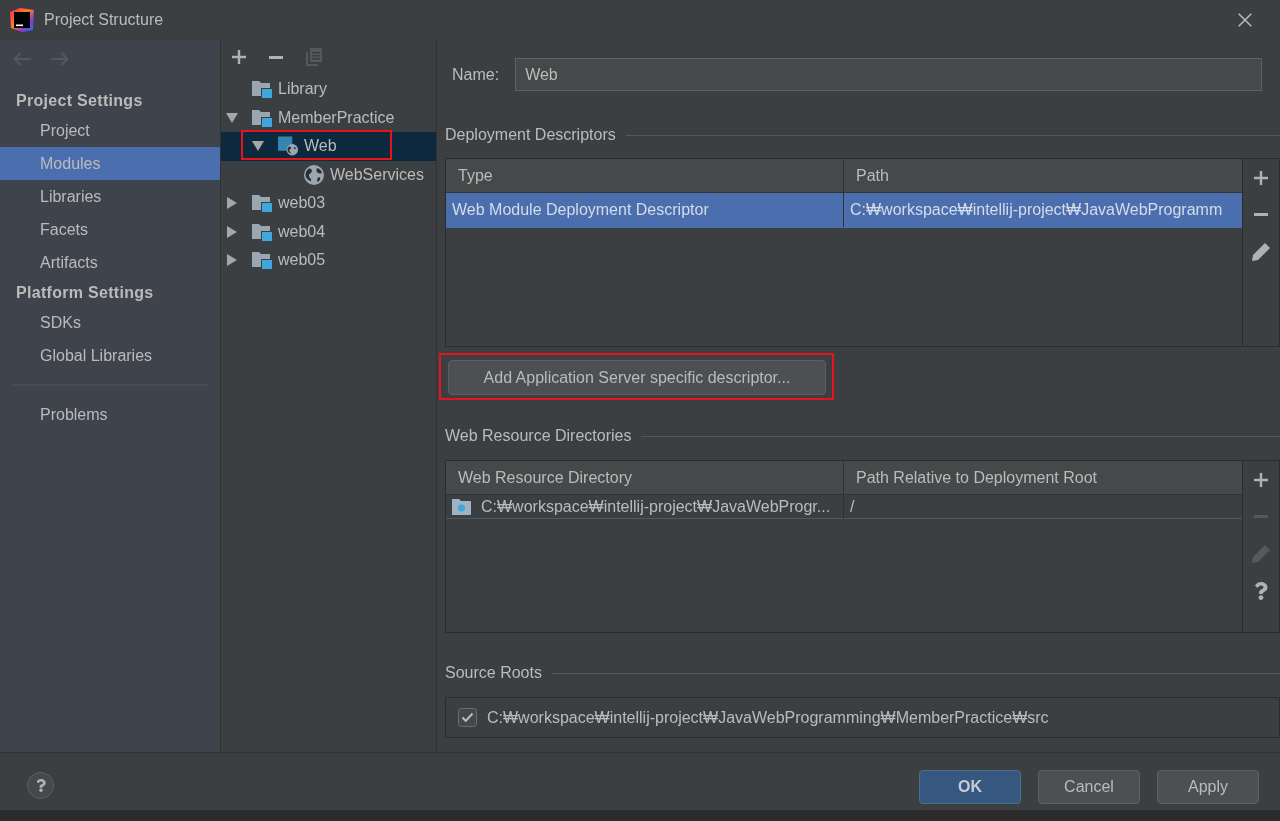 The height and width of the screenshot is (821, 1280). Describe the element at coordinates (1208, 787) in the screenshot. I see `dialog-button: Apply` at that location.